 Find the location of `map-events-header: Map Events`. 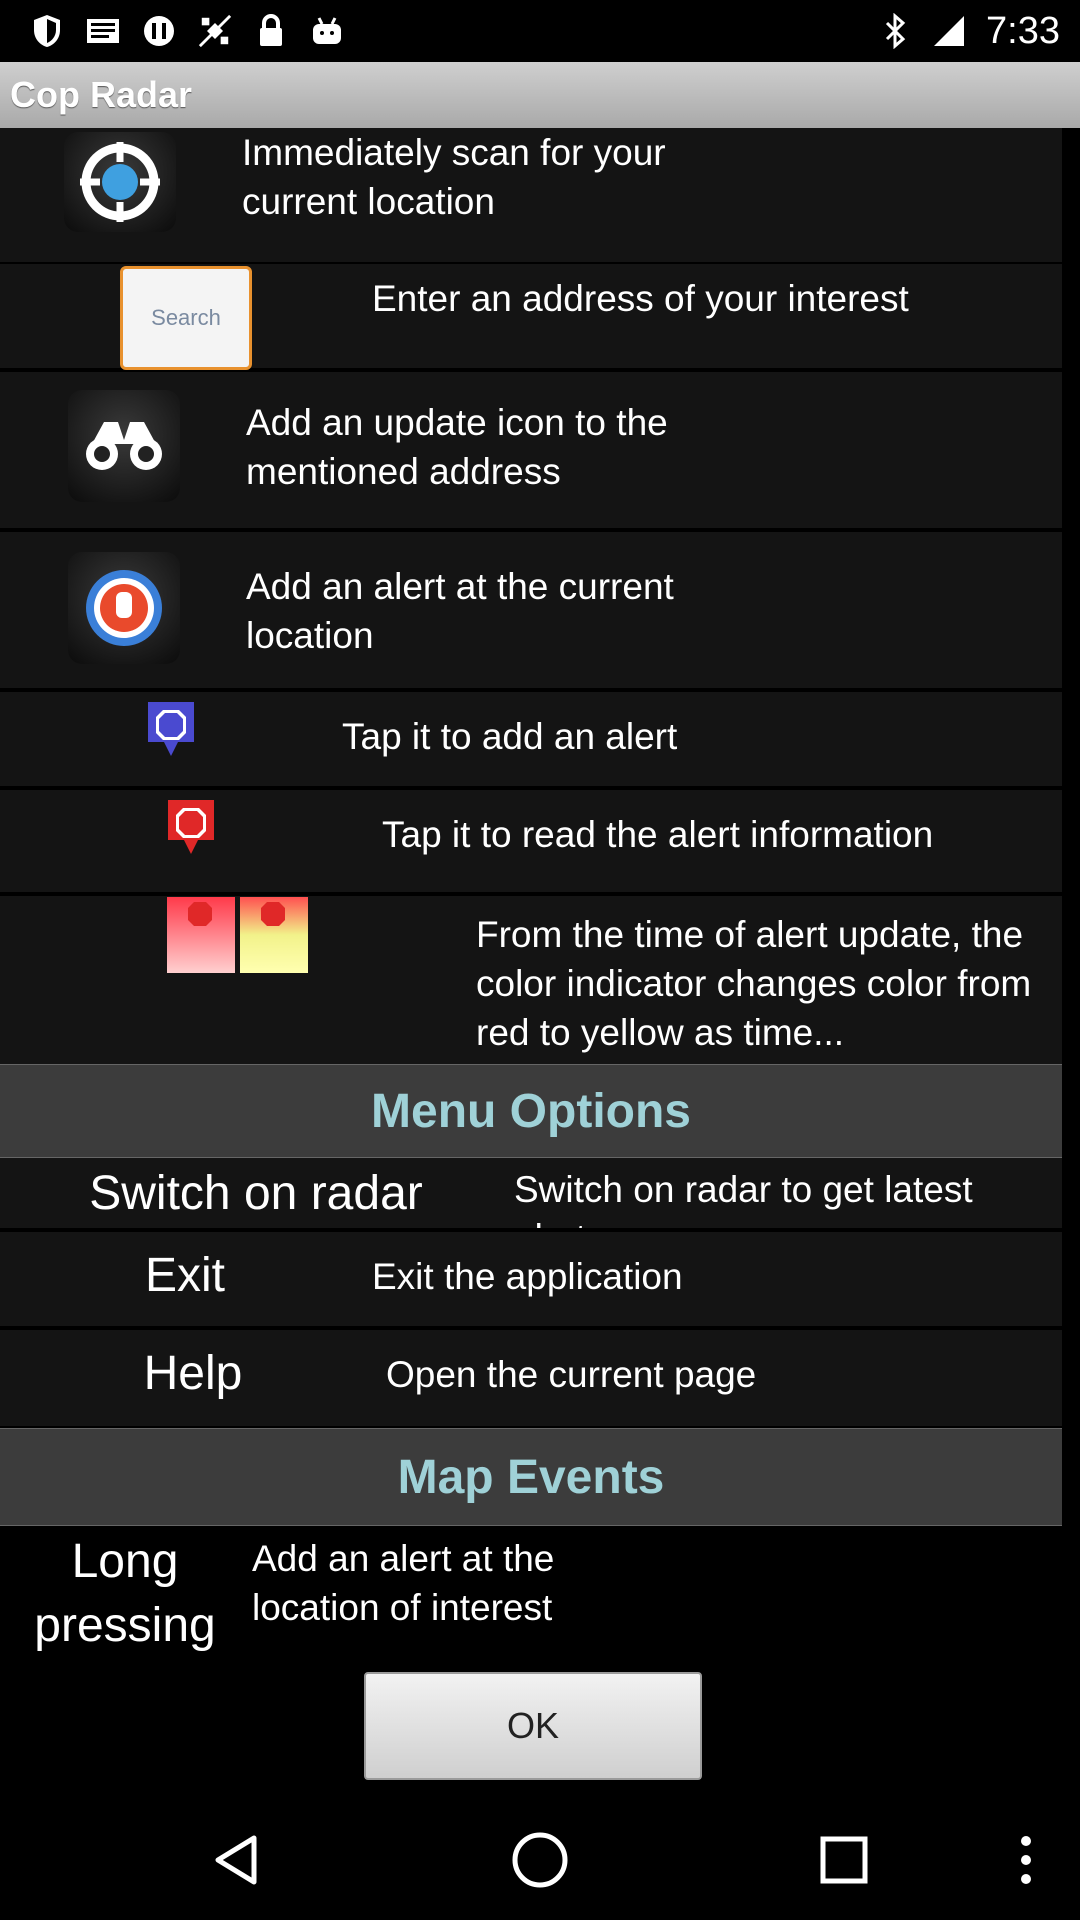

map-events-header: Map Events is located at coordinates (531, 1477).